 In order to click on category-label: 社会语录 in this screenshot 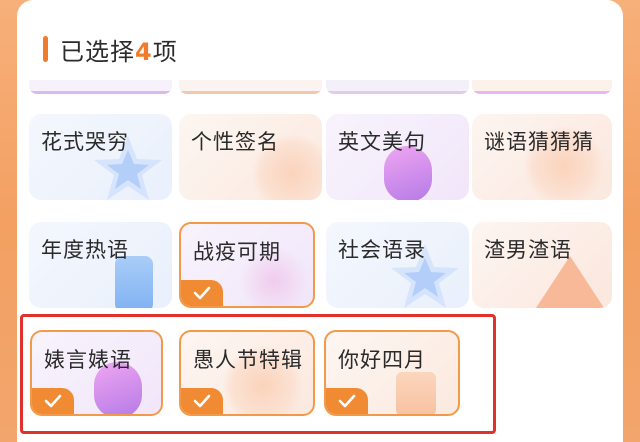, I will do `click(382, 250)`.